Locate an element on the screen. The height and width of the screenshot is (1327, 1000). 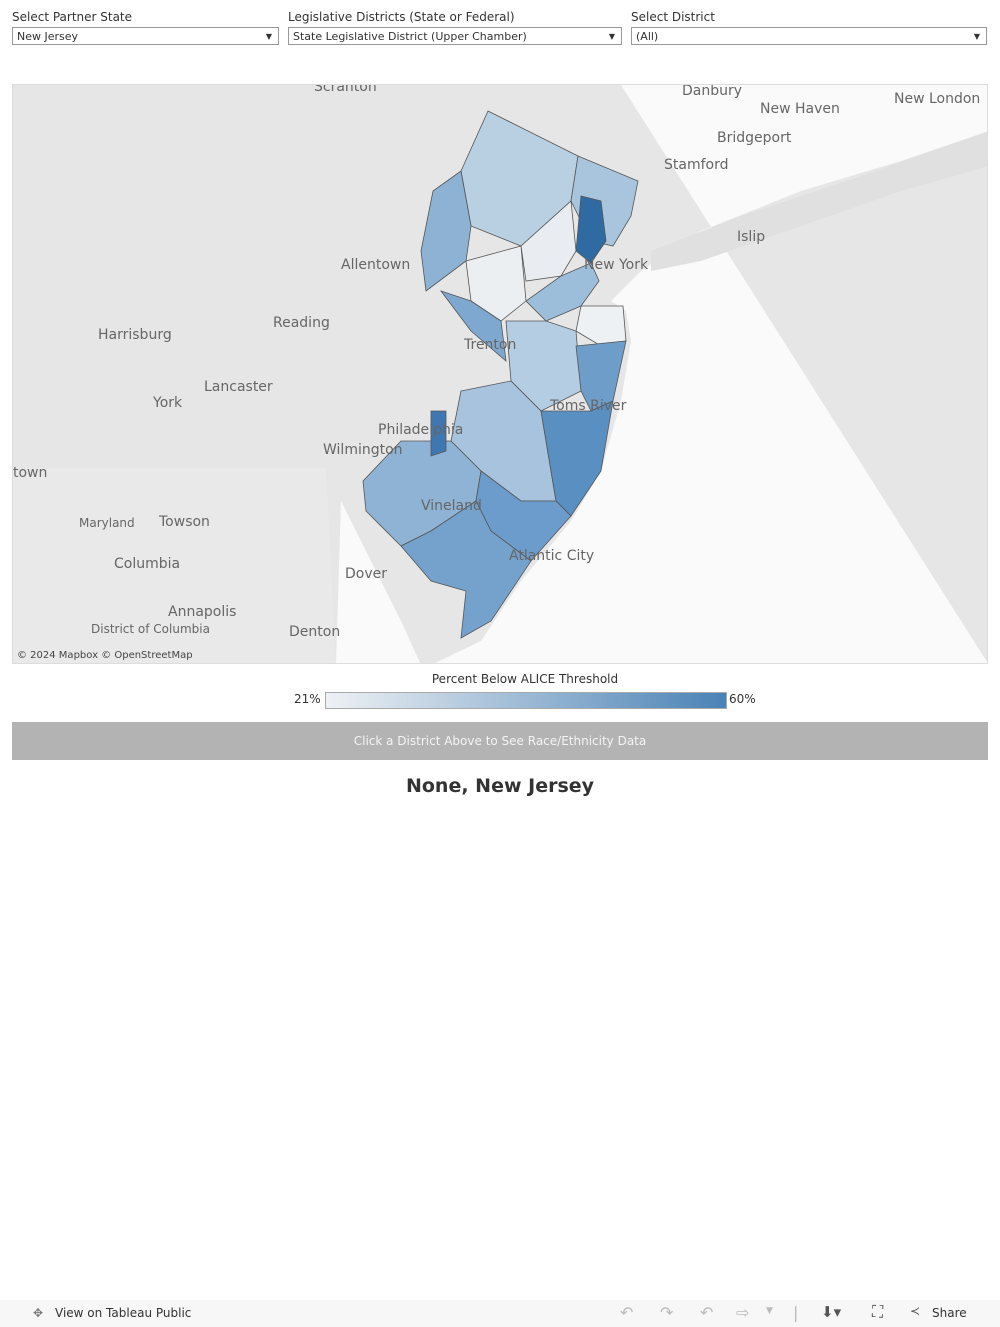
partner-state-filter: Select Partner State New Jersey ▼ is located at coordinates (145, 27).